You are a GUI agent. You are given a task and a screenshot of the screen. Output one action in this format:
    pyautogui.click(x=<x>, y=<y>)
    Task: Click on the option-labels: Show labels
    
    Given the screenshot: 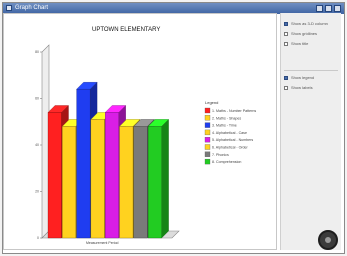 What is the action you would take?
    pyautogui.click(x=312, y=88)
    